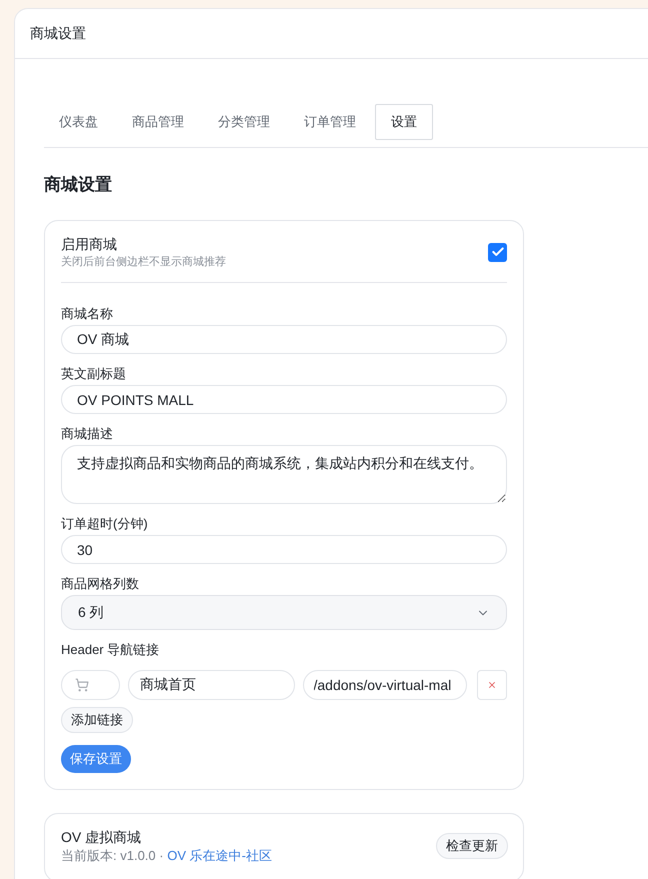 Image resolution: width=648 pixels, height=879 pixels. I want to click on app-name: OV 虚拟商城, so click(101, 837).